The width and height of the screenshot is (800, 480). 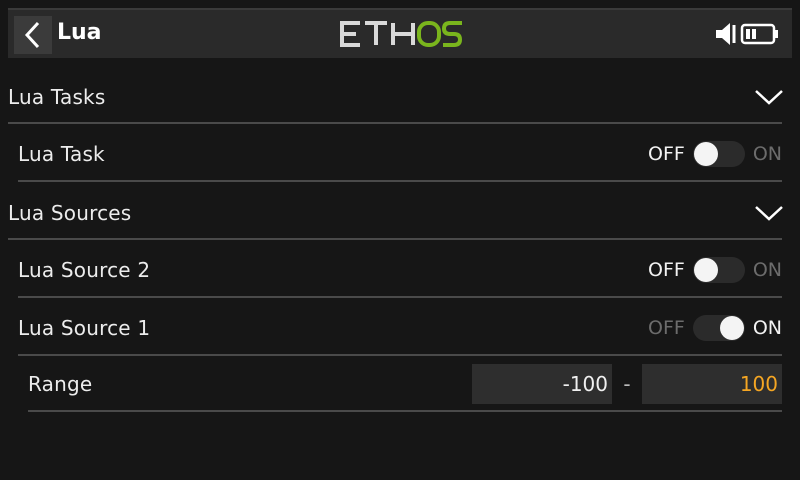 What do you see at coordinates (396, 213) in the screenshot?
I see `section-lua-sources: Lua Sources` at bounding box center [396, 213].